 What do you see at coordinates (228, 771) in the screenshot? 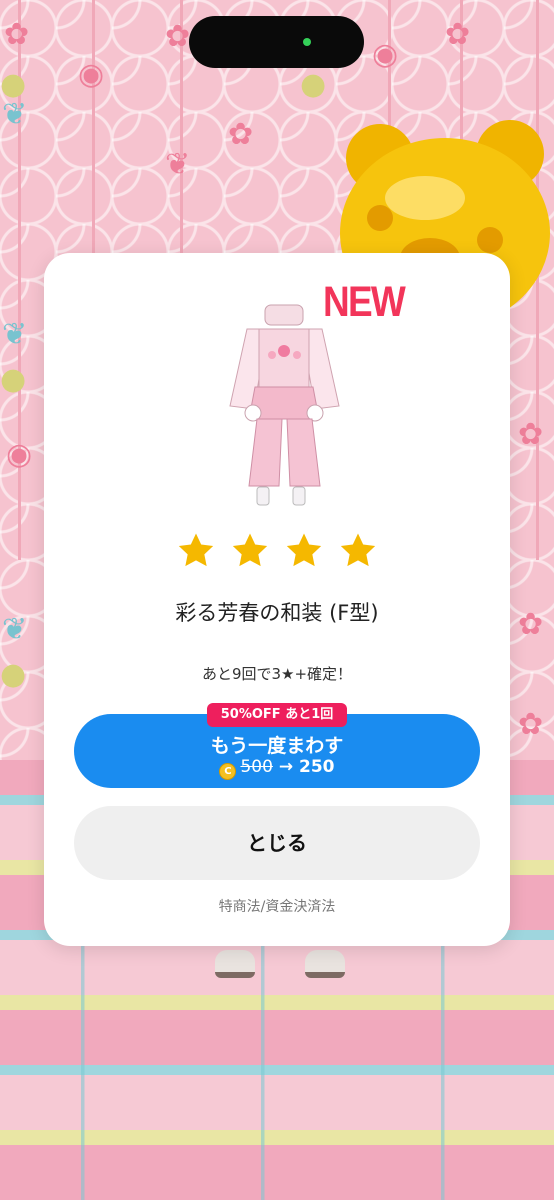
I see `coin-icon: C` at bounding box center [228, 771].